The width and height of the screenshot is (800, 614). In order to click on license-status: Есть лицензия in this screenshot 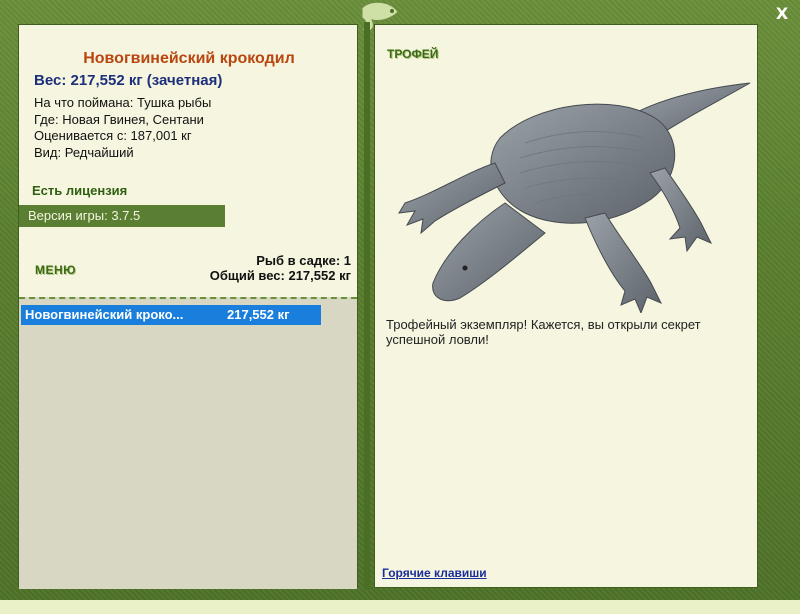, I will do `click(80, 190)`.